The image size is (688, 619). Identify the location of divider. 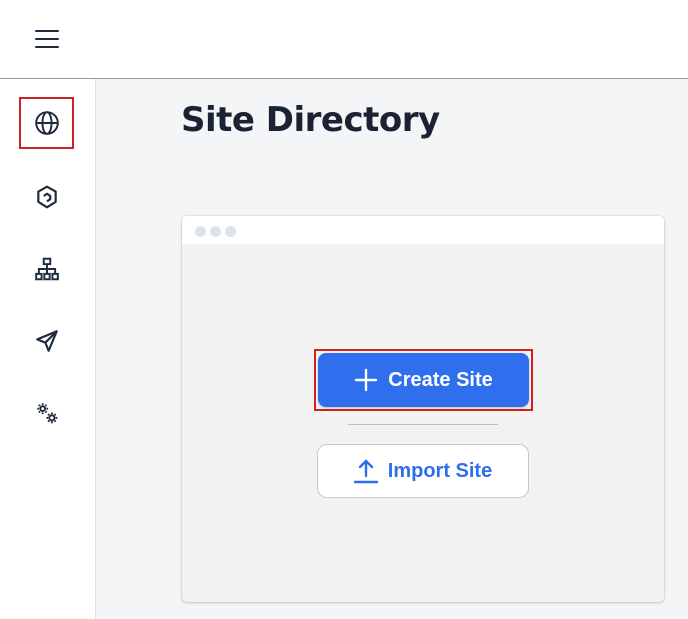
(423, 424).